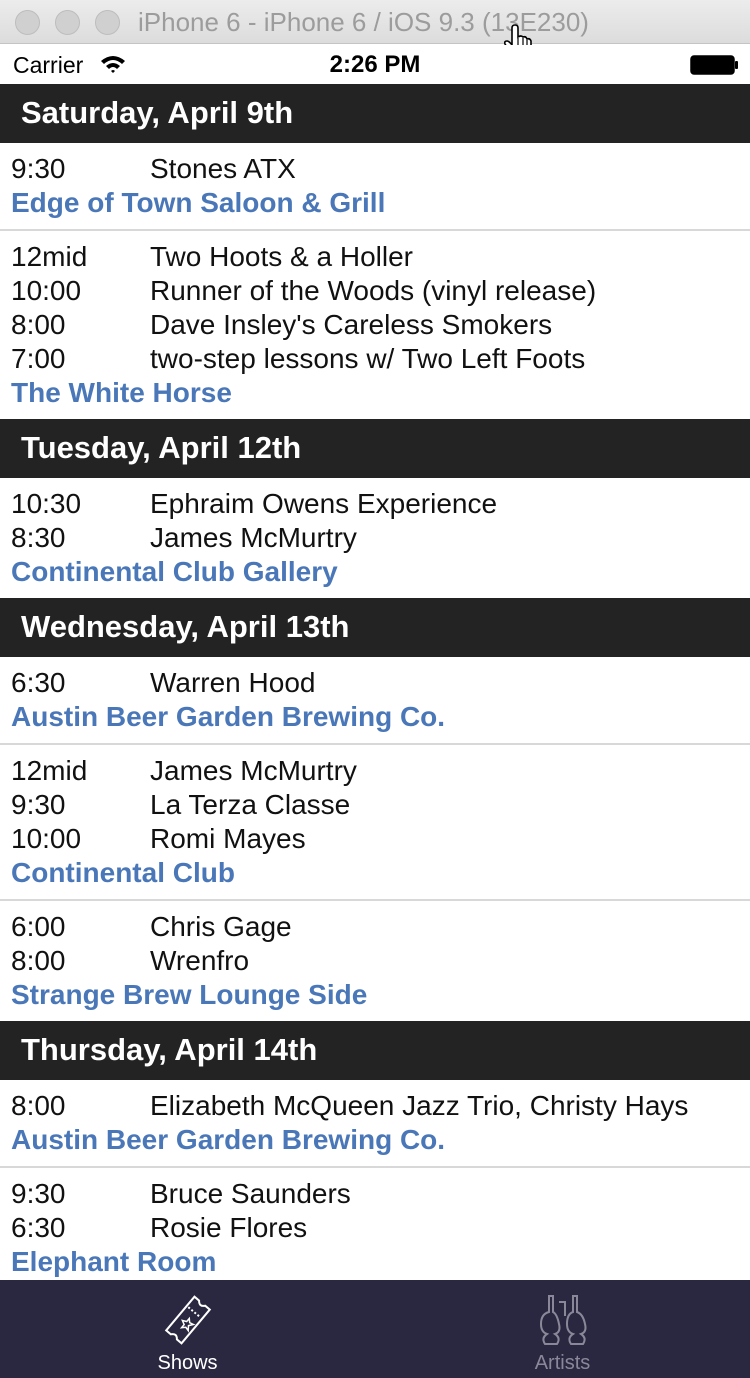  I want to click on show-row: 6:30 Warren Hood, so click(380, 683).